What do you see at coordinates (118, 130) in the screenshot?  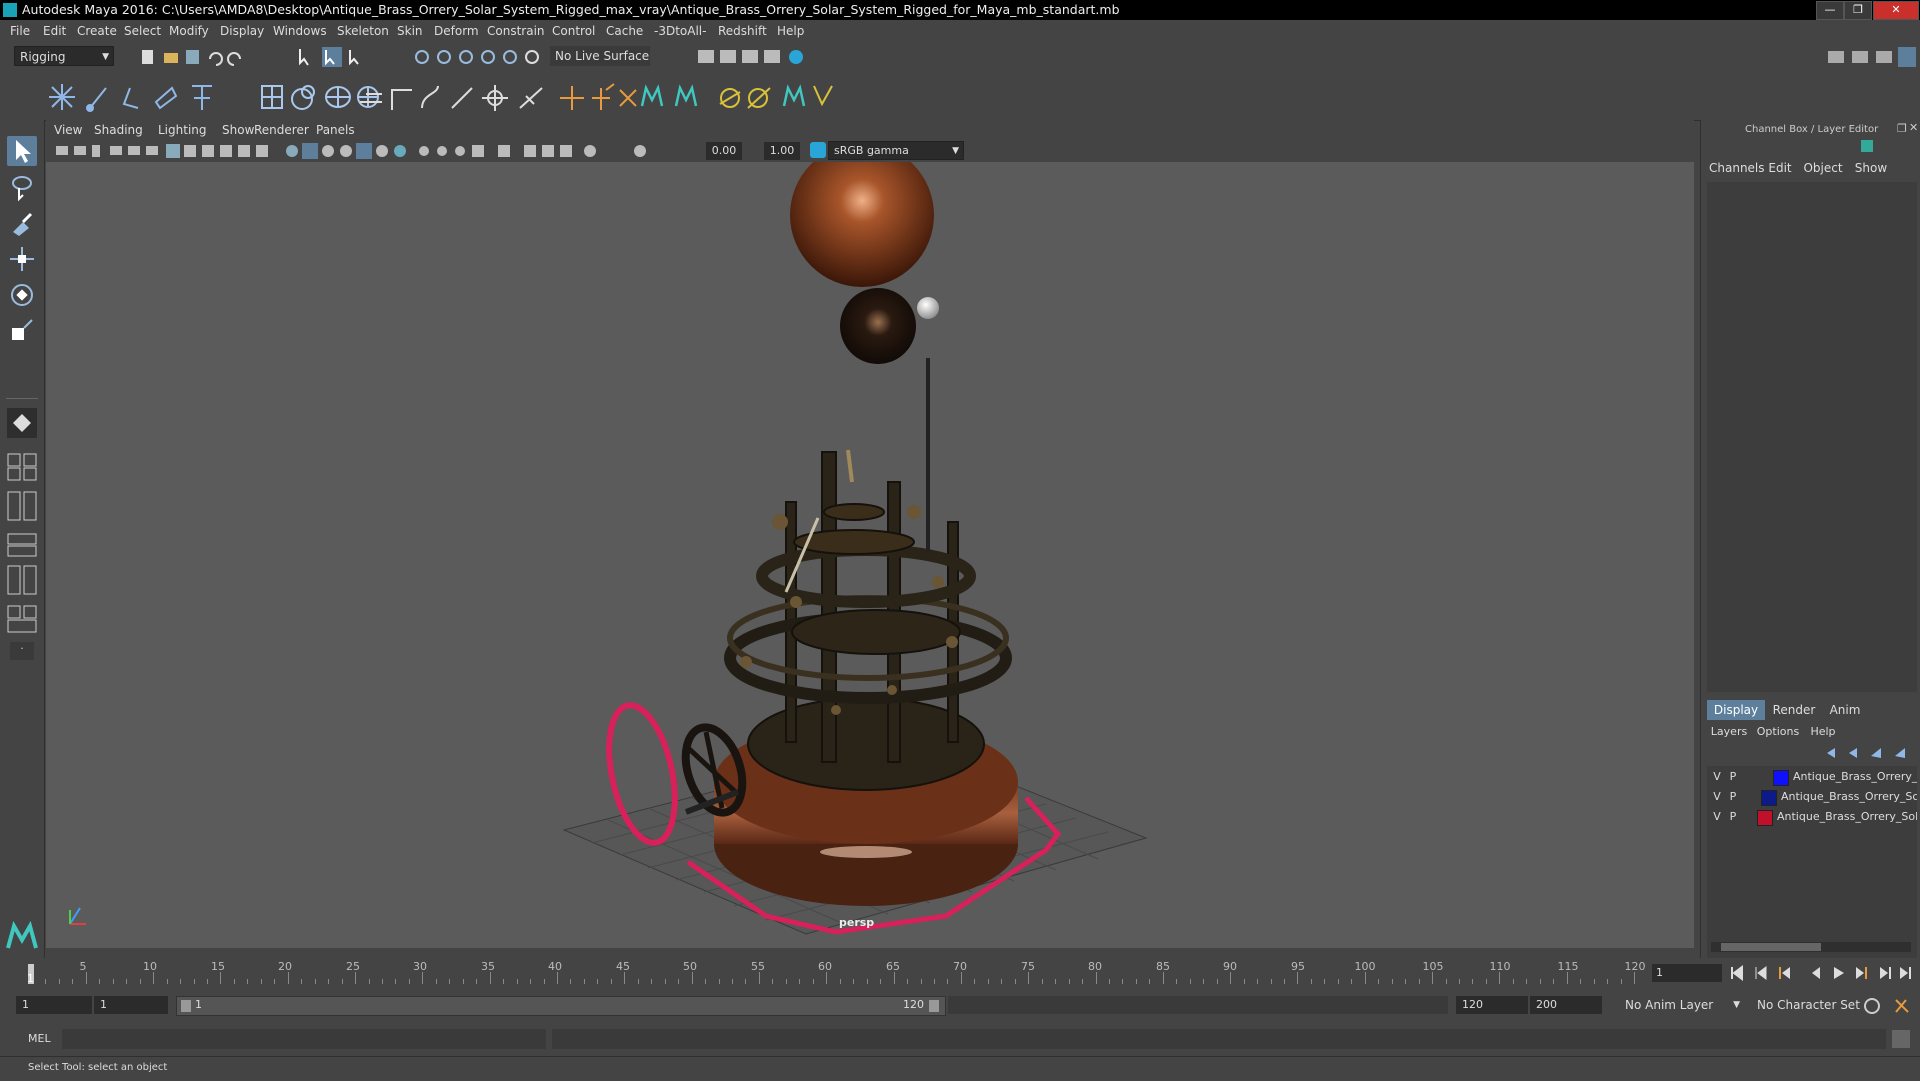 I see `panel-menu-shading: Shading` at bounding box center [118, 130].